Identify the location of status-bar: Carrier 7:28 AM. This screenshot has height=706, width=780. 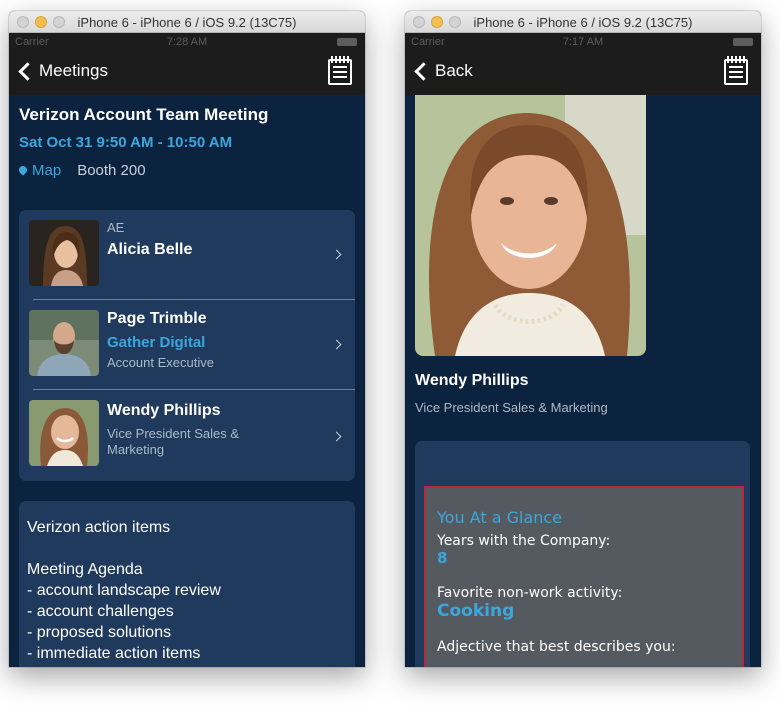
(187, 42).